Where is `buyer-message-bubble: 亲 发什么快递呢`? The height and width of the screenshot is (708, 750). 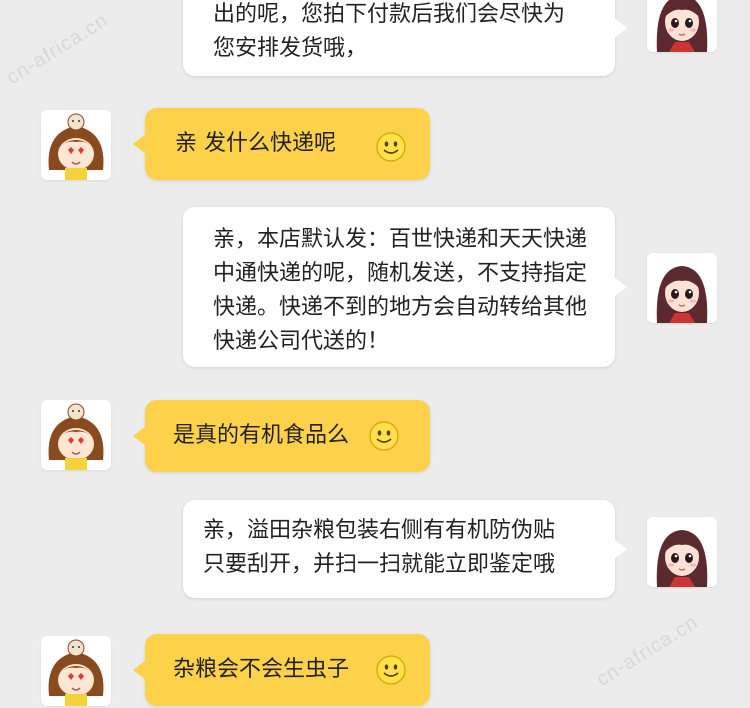 buyer-message-bubble: 亲 发什么快递呢 is located at coordinates (281, 144).